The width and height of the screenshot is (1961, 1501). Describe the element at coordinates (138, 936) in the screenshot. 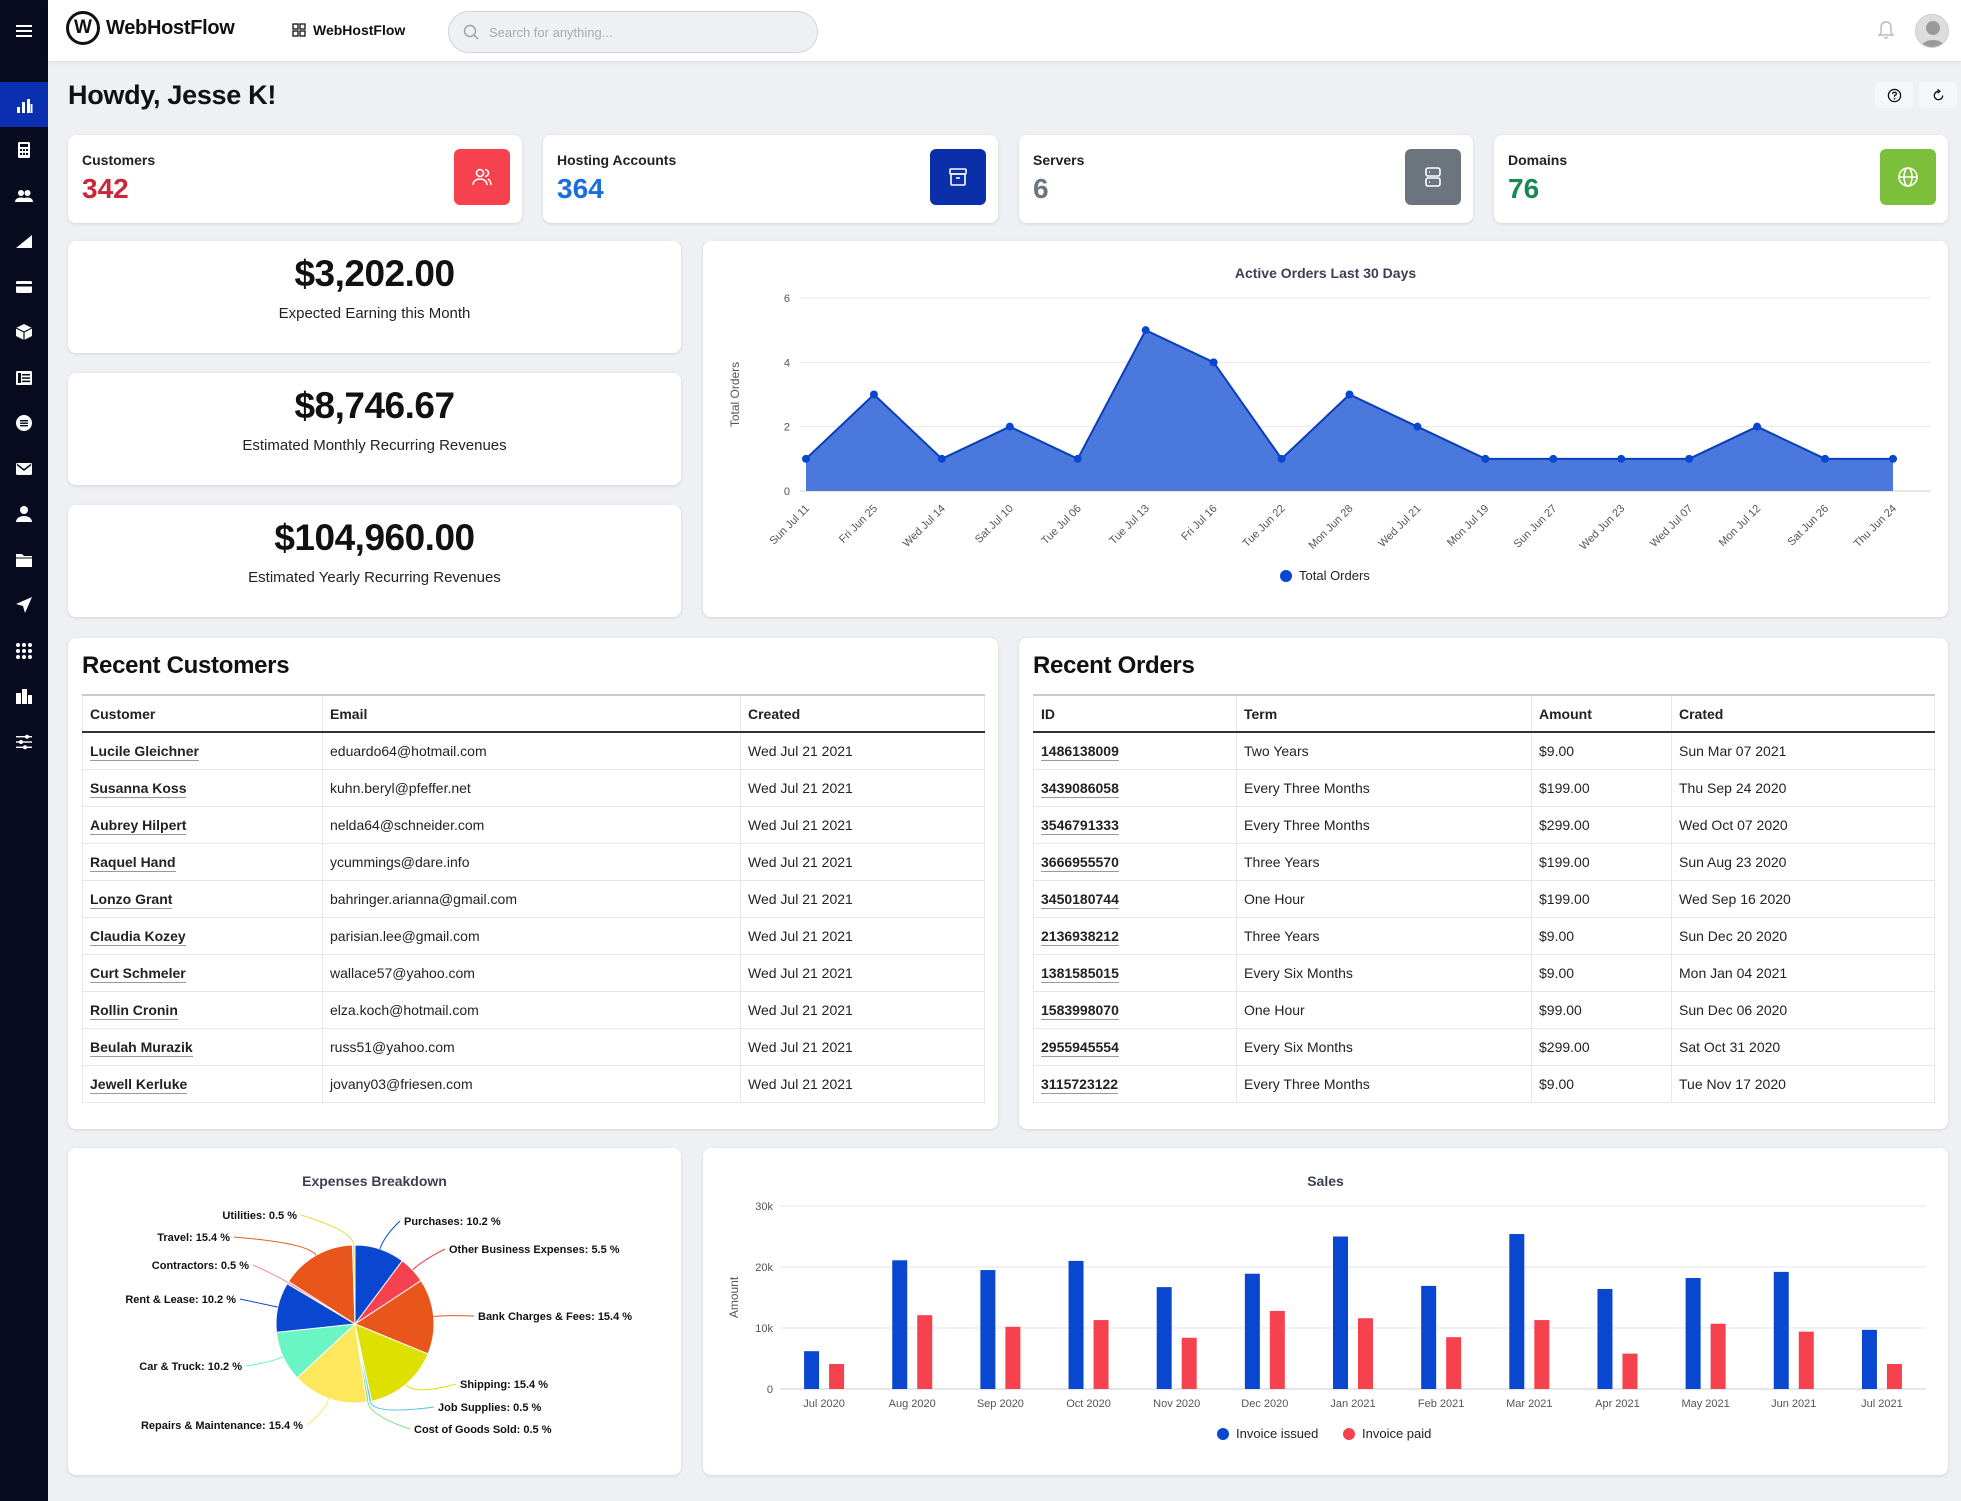

I see `customer-link: Claudia Kozey` at that location.